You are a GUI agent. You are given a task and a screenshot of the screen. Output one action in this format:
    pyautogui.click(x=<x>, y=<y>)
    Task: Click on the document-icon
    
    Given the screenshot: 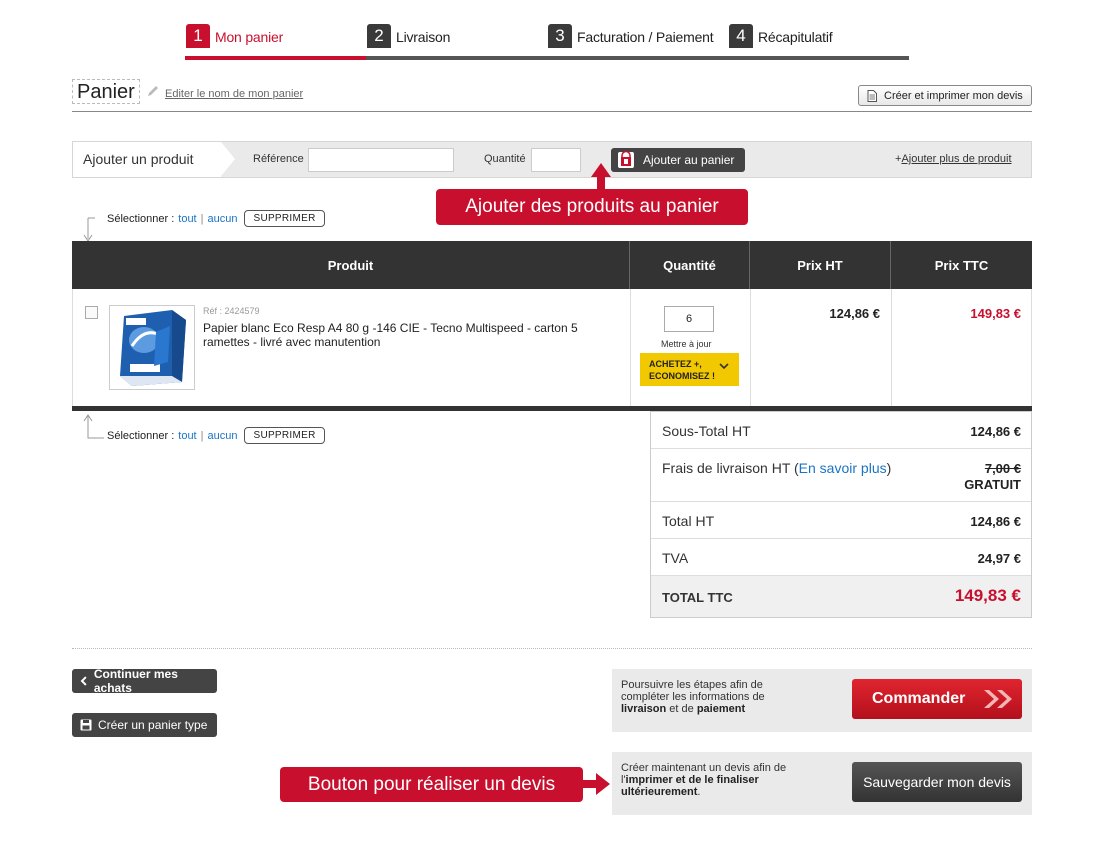 What is the action you would take?
    pyautogui.click(x=872, y=95)
    